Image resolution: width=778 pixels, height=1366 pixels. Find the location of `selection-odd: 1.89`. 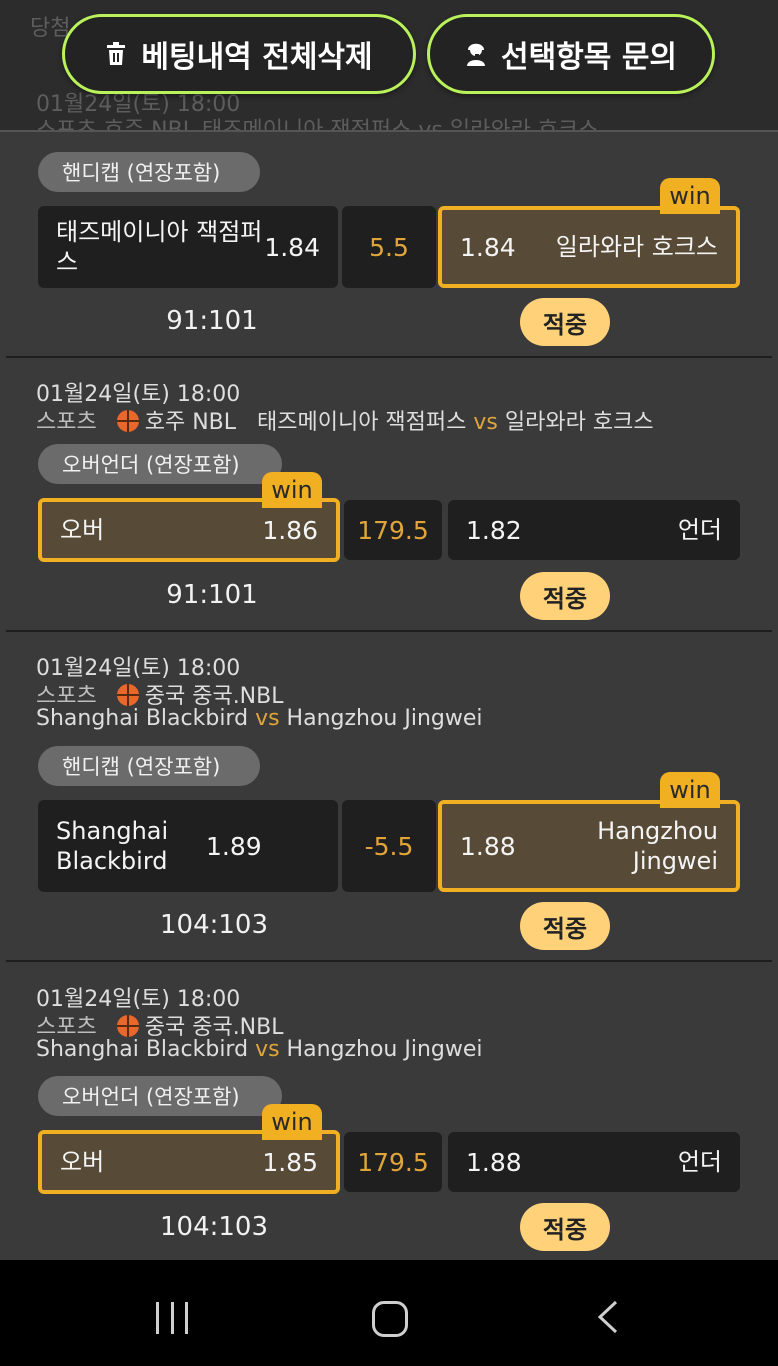

selection-odd: 1.89 is located at coordinates (234, 846).